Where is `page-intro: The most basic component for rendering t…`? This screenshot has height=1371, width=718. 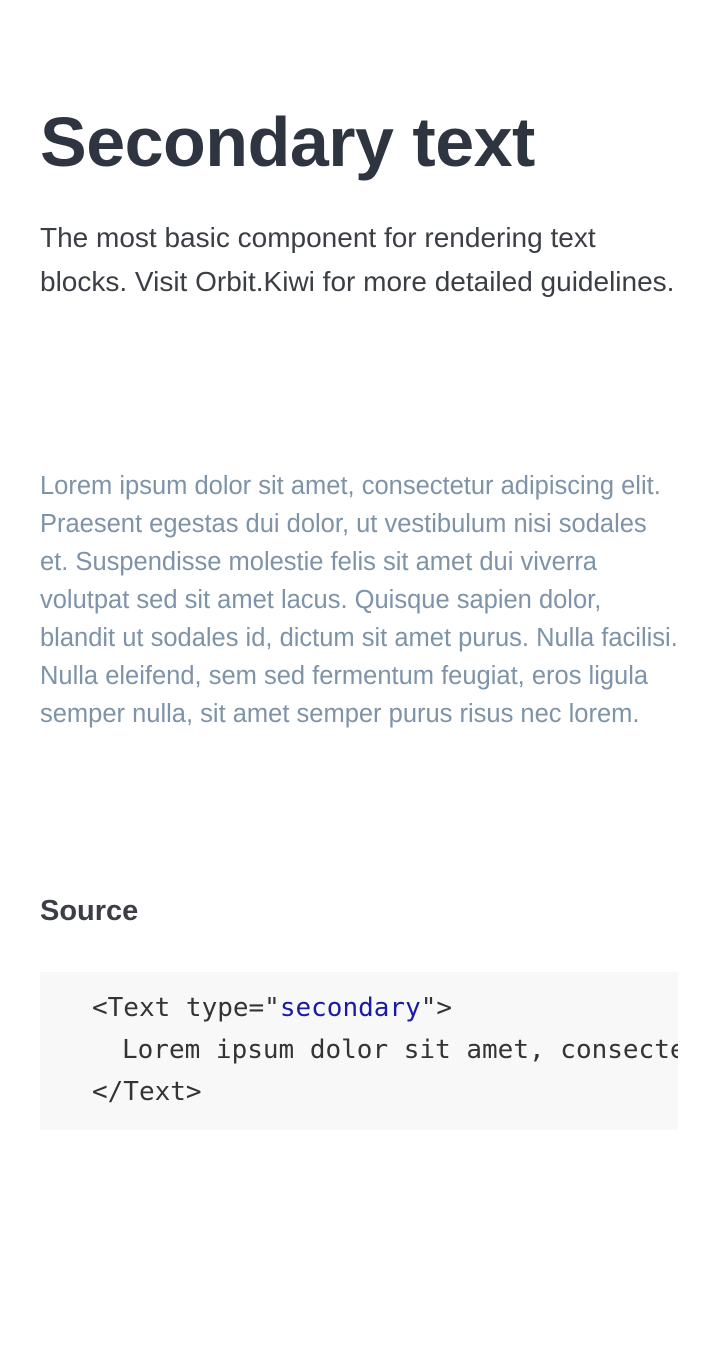
page-intro: The most basic component for rendering t… is located at coordinates (357, 259).